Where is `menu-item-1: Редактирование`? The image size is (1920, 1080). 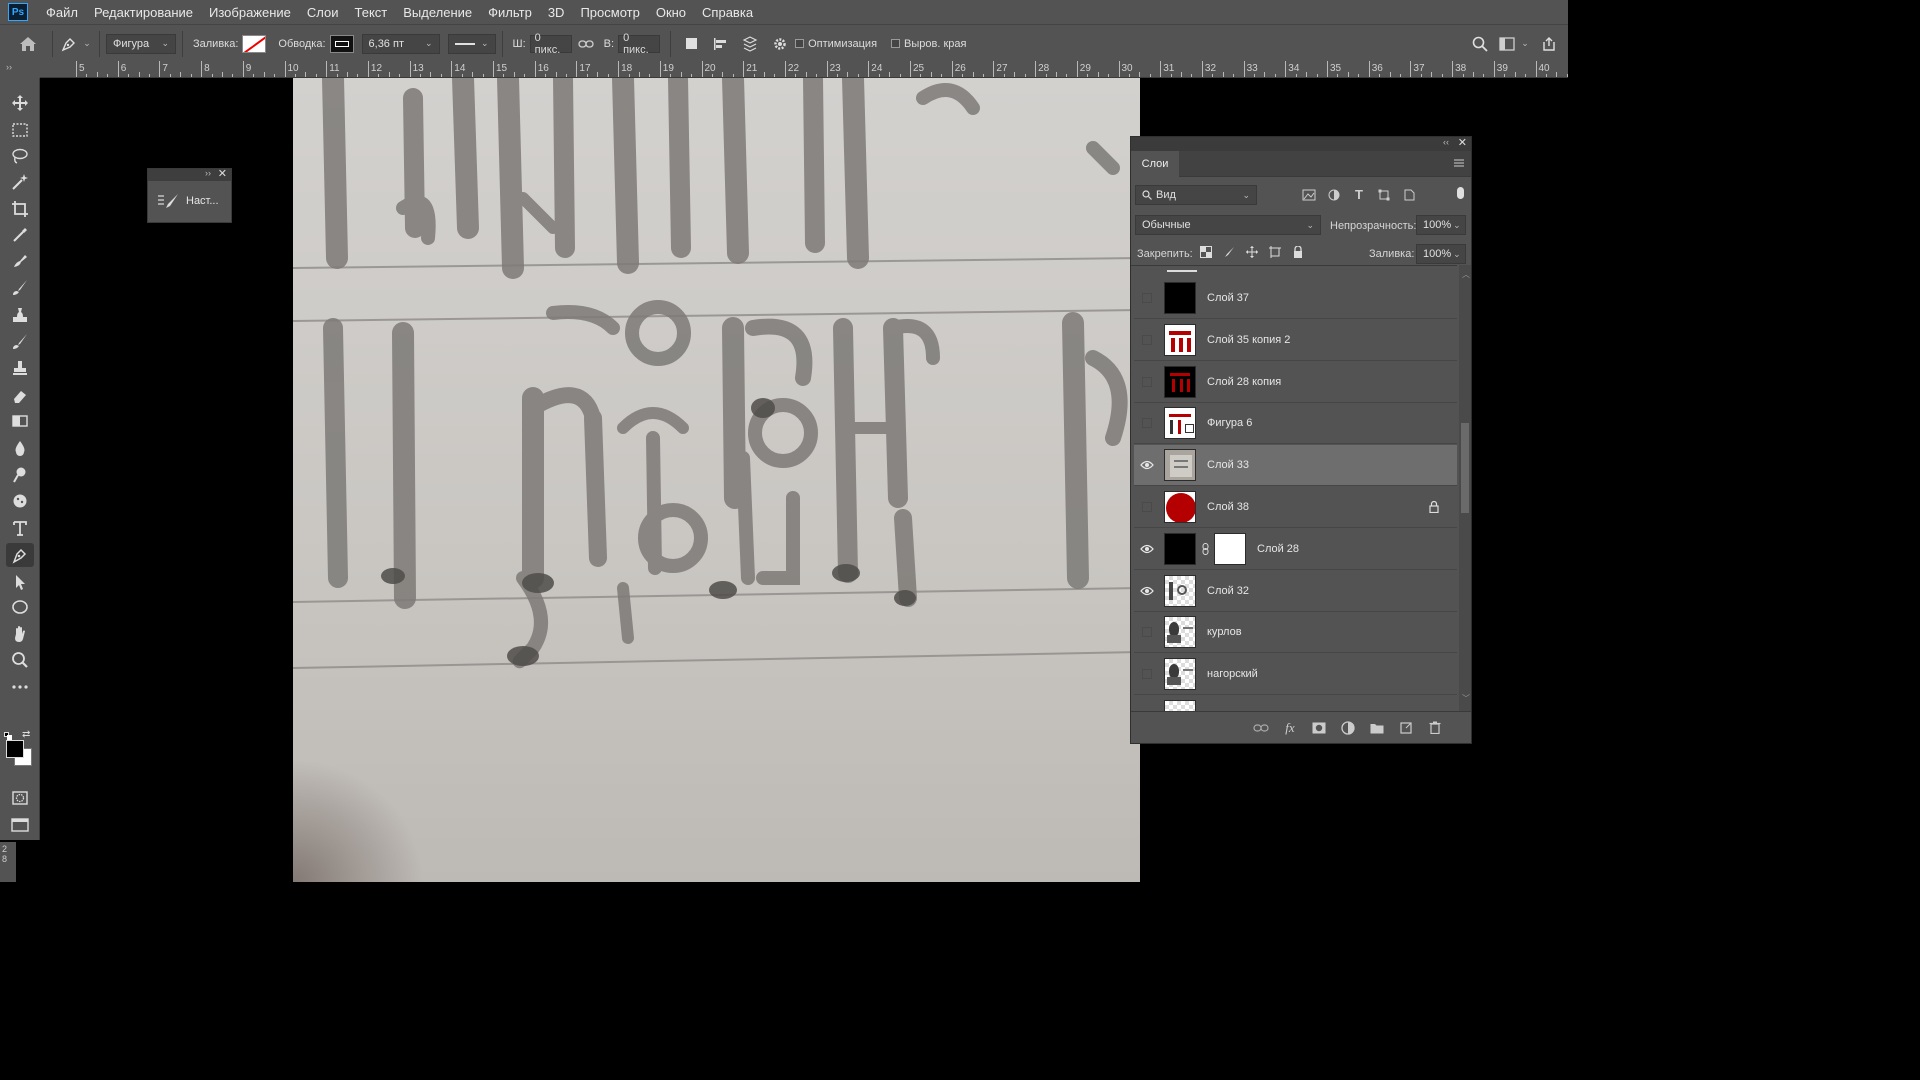 menu-item-1: Редактирование is located at coordinates (143, 12).